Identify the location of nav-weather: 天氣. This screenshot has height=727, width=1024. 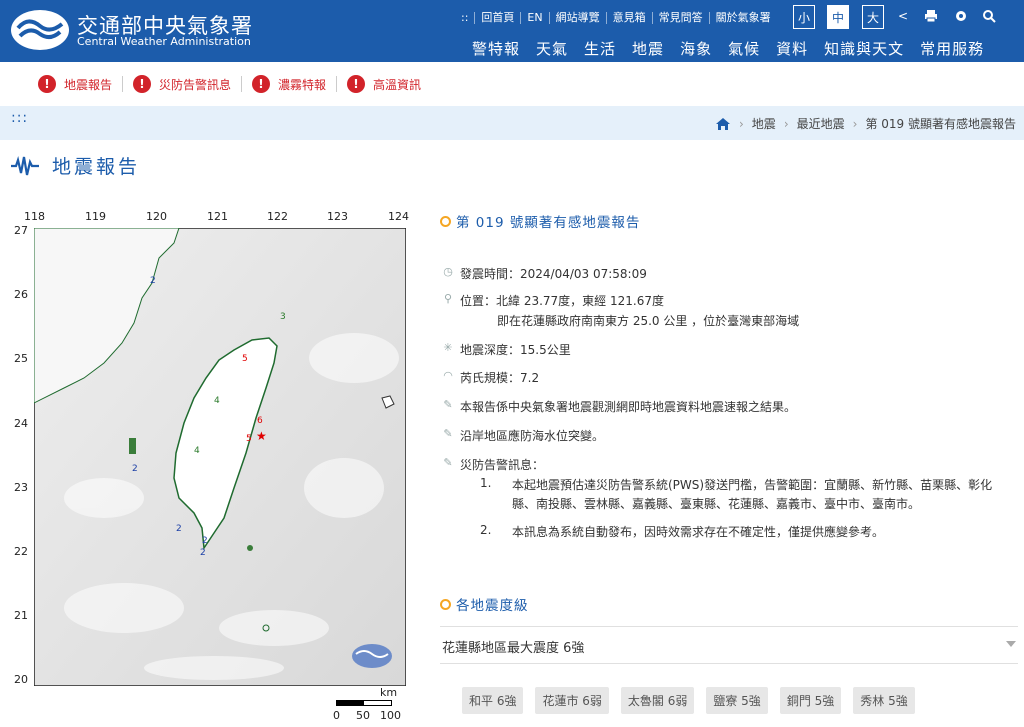
(552, 48).